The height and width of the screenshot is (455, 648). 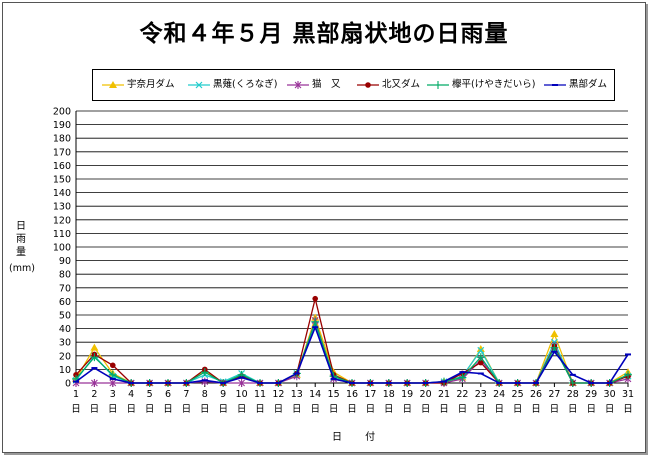 I want to click on y-tick-label: 50, so click(x=65, y=316).